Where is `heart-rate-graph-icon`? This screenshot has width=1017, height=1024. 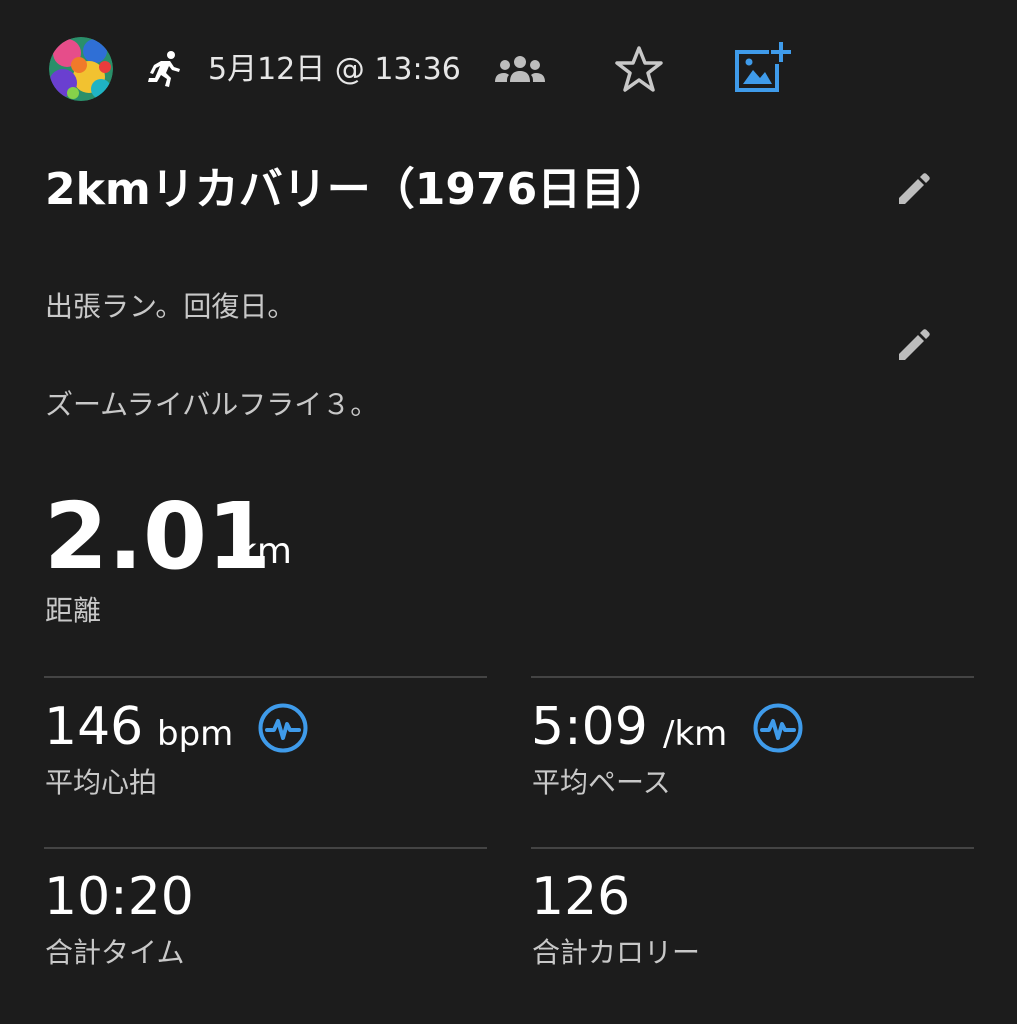 heart-rate-graph-icon is located at coordinates (283, 728).